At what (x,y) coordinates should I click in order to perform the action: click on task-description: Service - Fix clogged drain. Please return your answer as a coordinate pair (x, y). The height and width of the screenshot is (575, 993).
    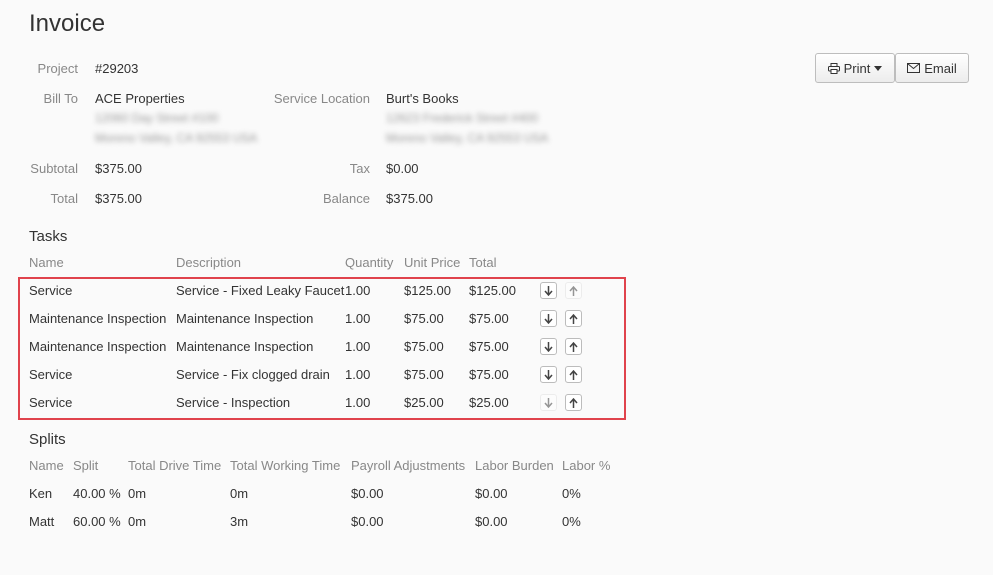
    Looking at the image, I should click on (253, 374).